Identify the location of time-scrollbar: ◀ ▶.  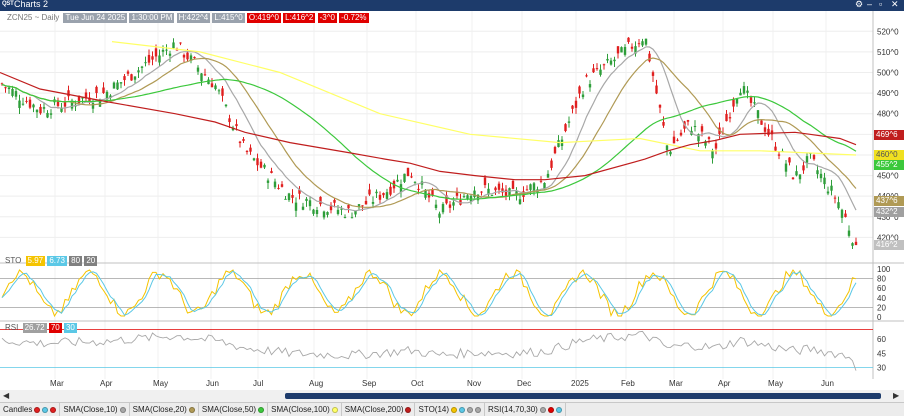
(452, 396).